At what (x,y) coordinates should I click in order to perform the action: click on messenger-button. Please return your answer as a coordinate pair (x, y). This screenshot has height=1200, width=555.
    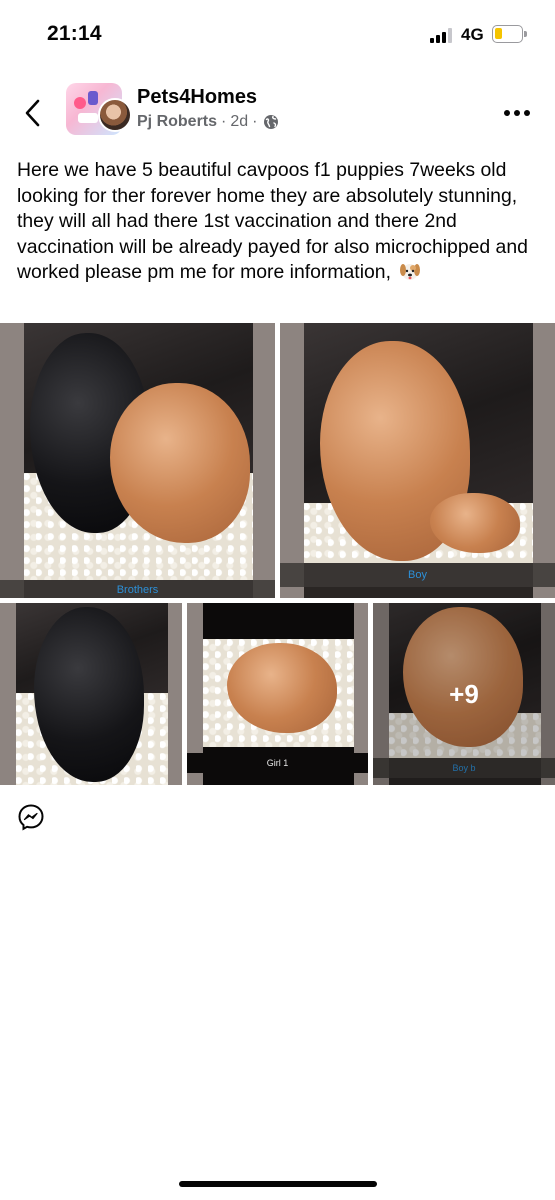
    Looking at the image, I should click on (31, 817).